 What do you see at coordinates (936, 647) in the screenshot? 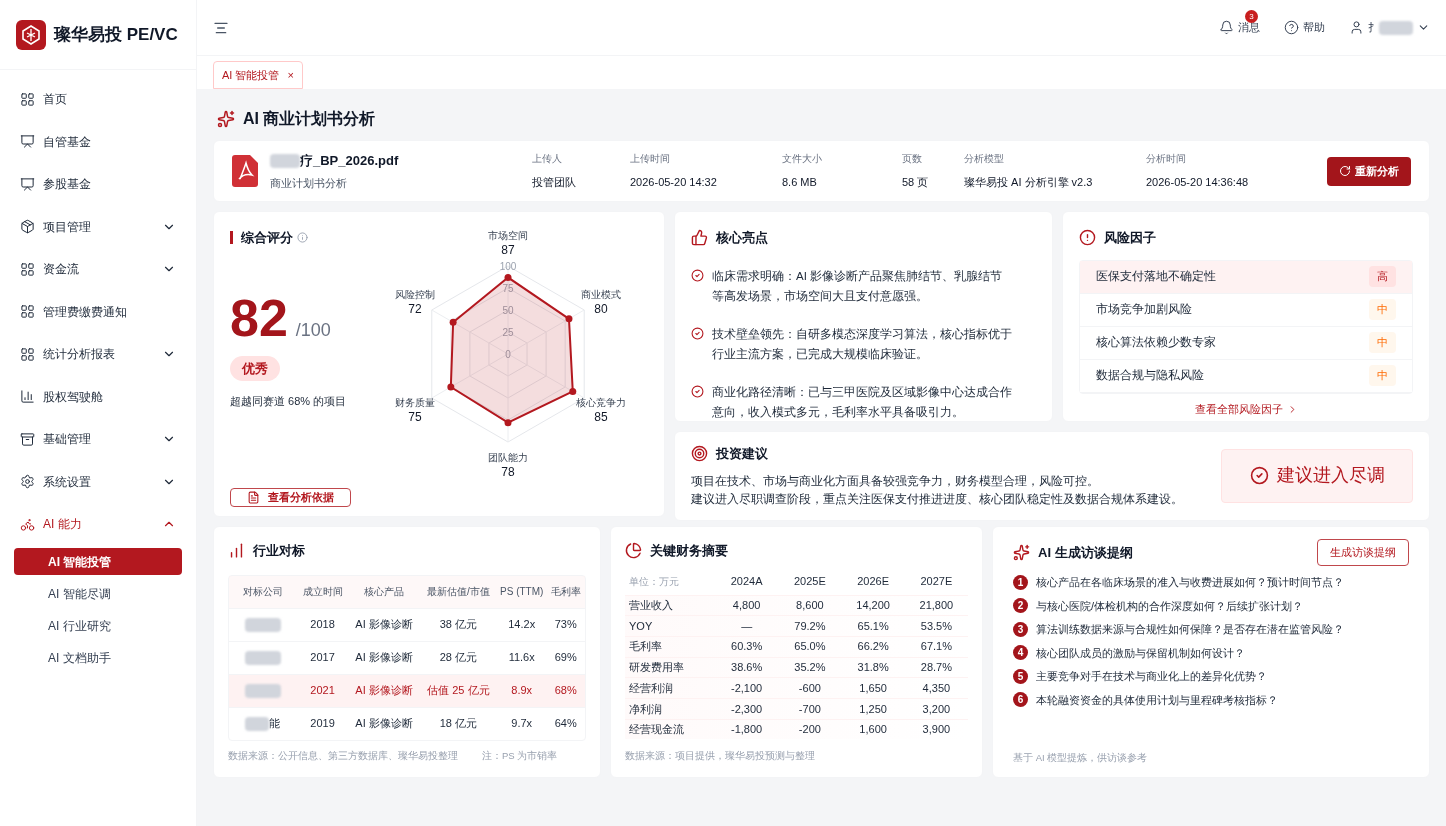
I see `table-cell-text: 67.1%` at bounding box center [936, 647].